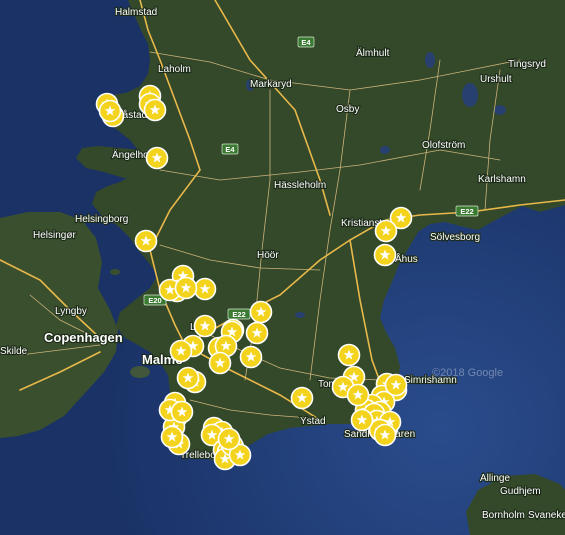  Describe the element at coordinates (496, 79) in the screenshot. I see `place-label: Urshult` at that location.